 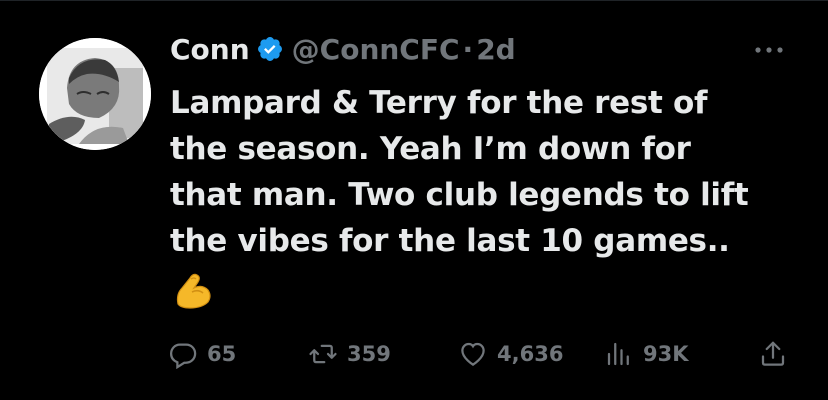 I want to click on tweet-actions: 65 359 4,636 93K, so click(x=483, y=354).